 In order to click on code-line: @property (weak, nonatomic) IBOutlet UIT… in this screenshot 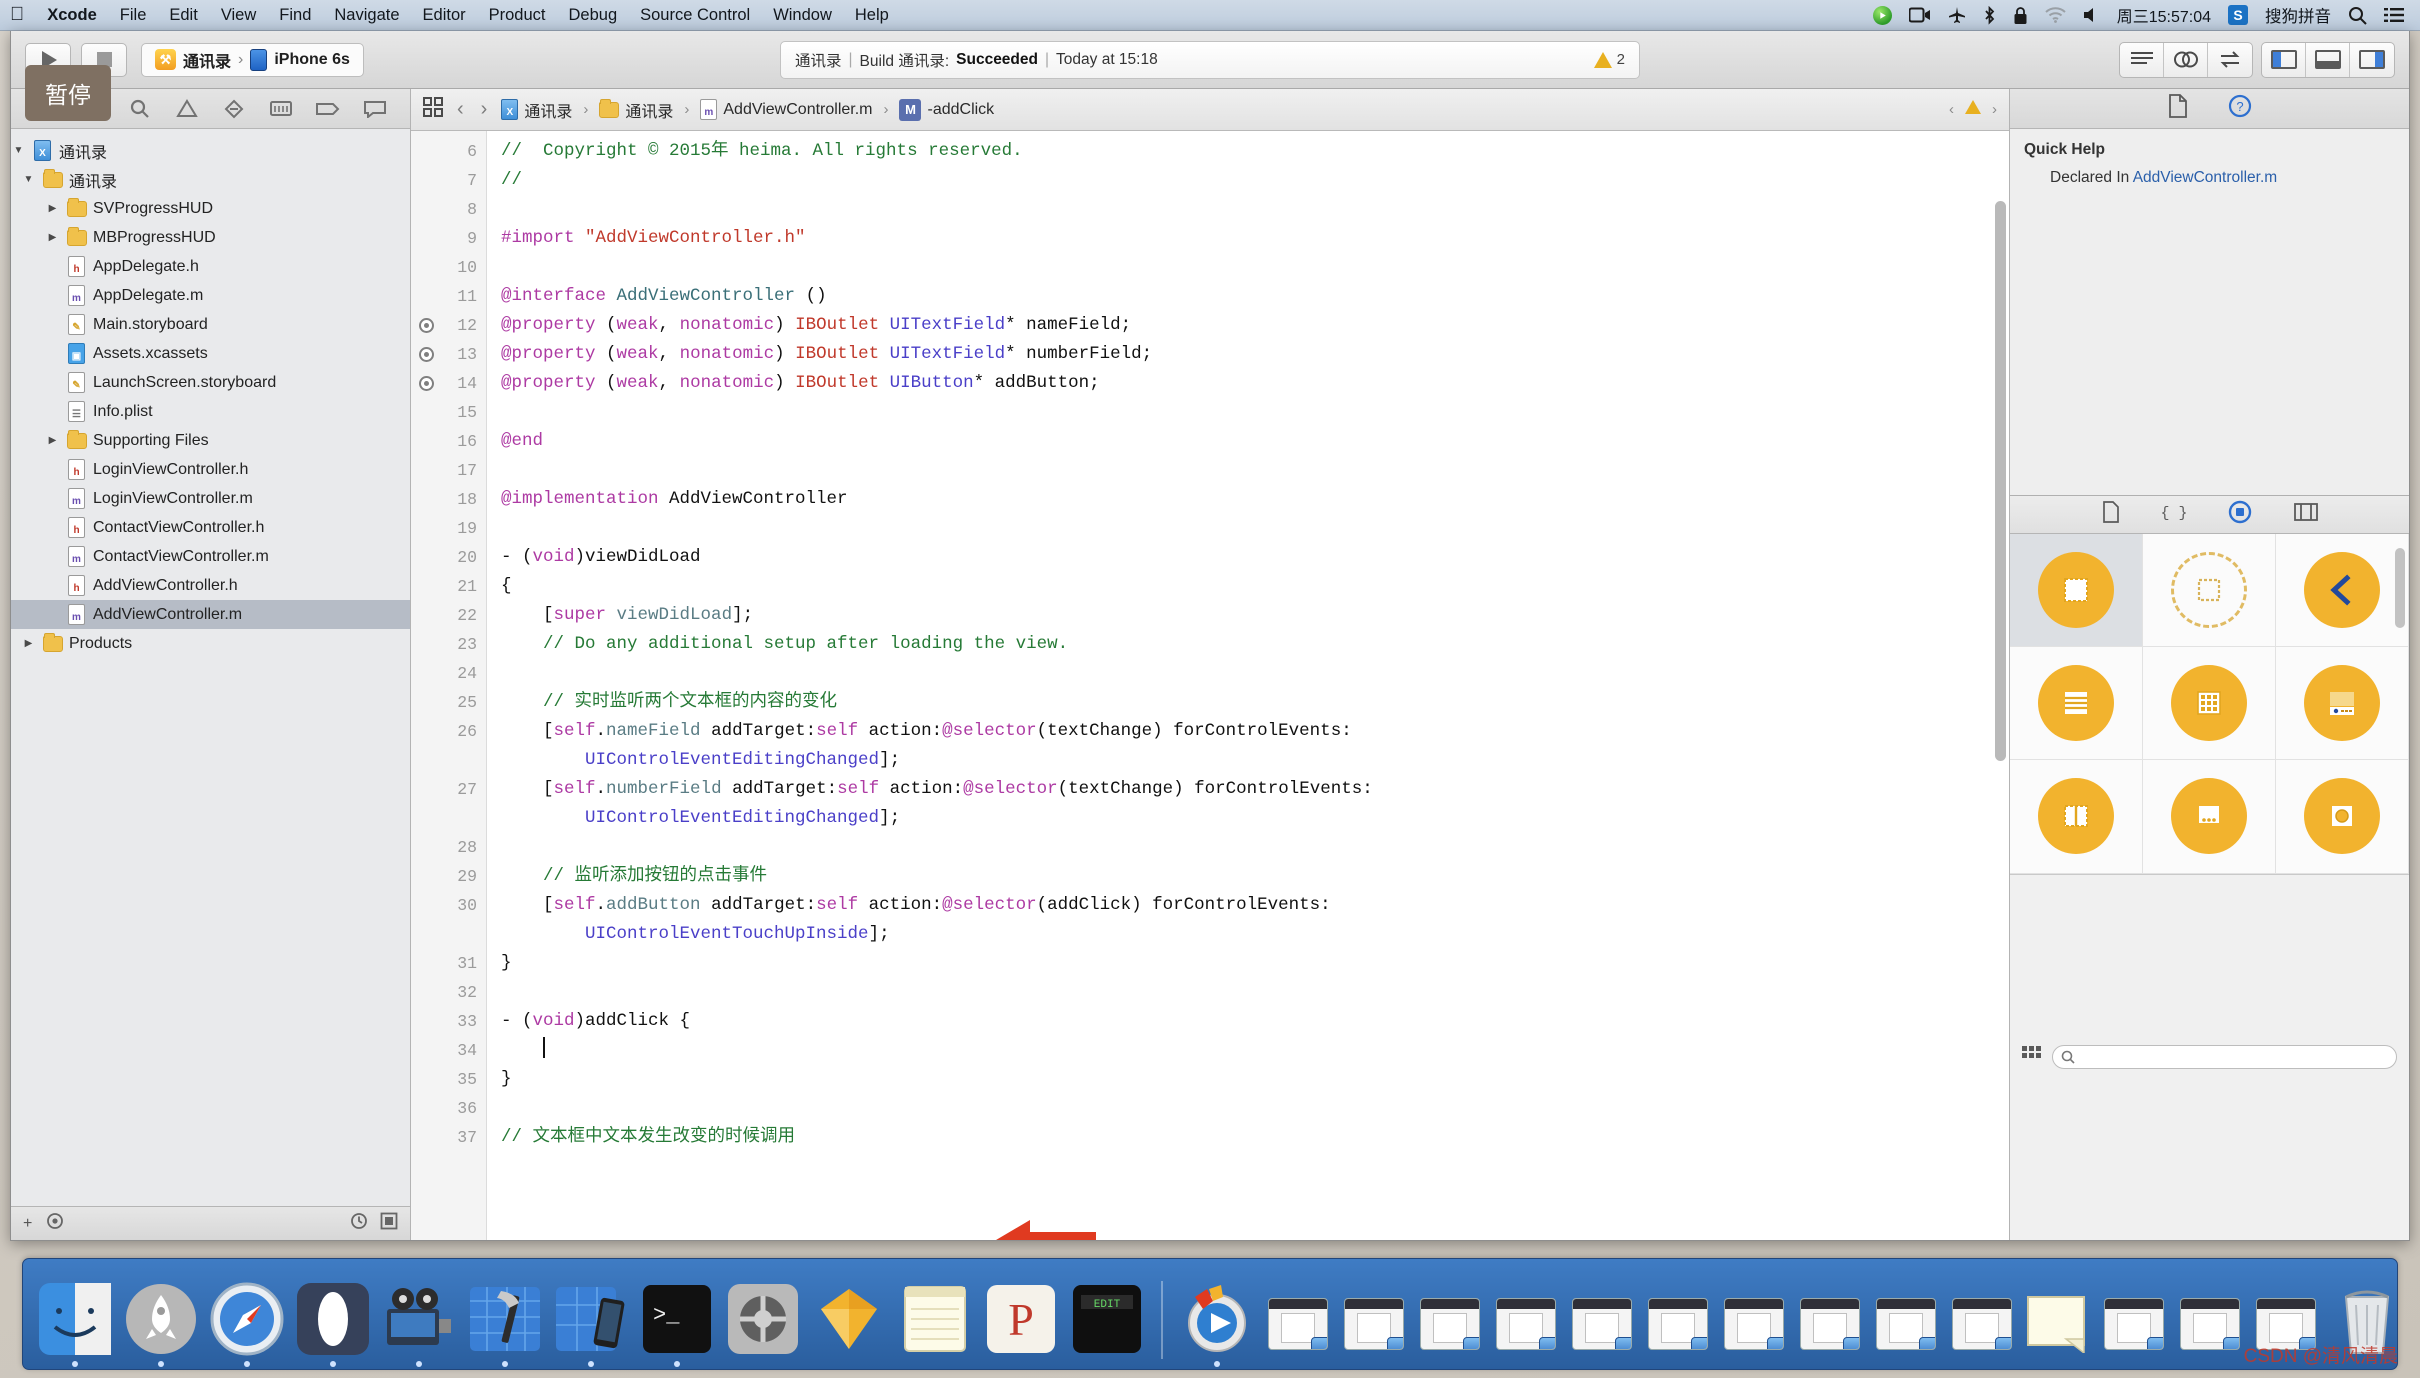, I will do `click(1255, 325)`.